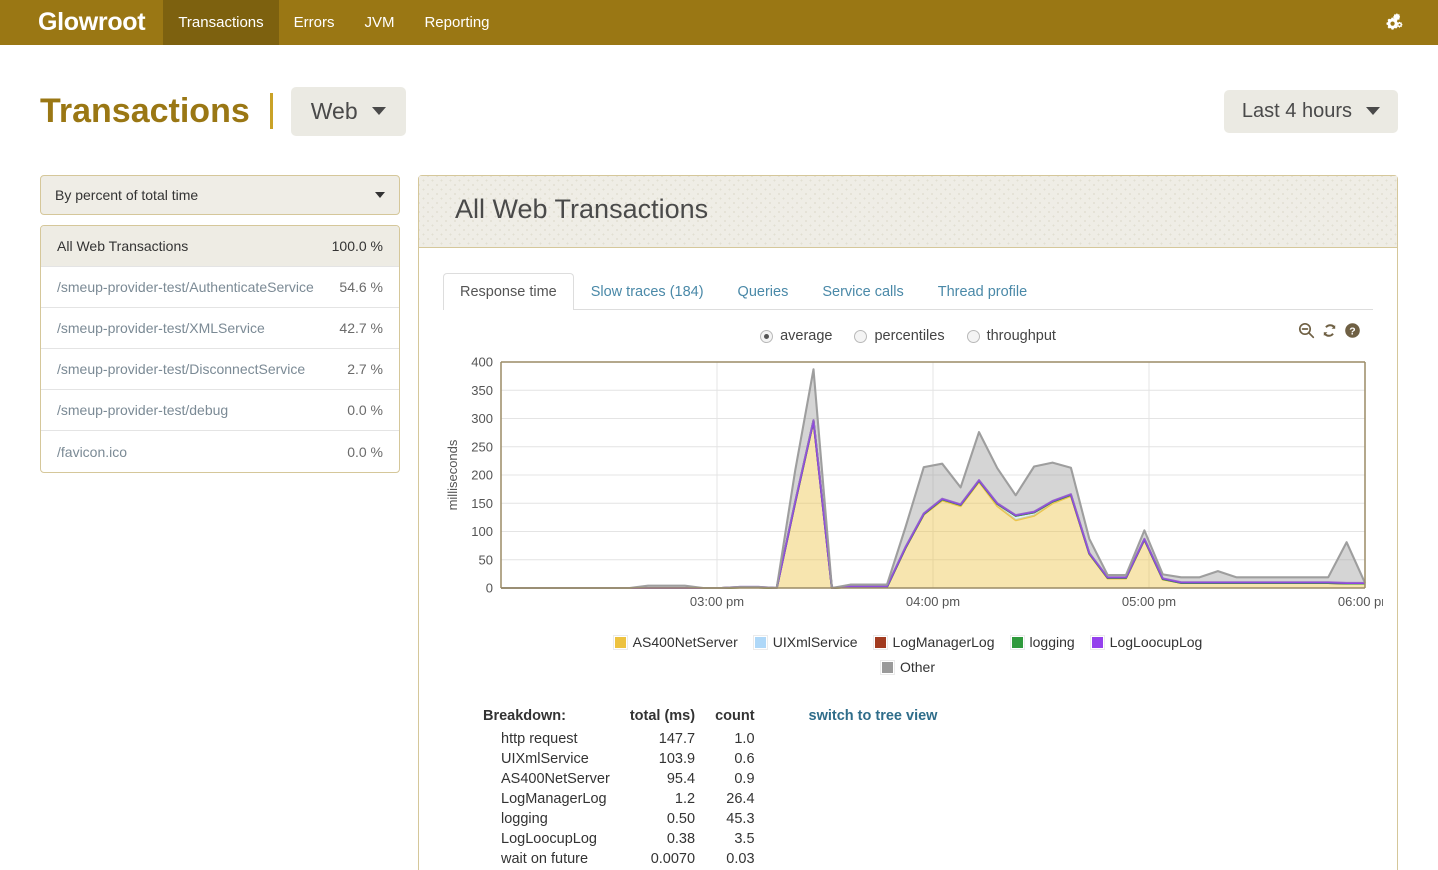 This screenshot has width=1438, height=870. I want to click on time-range-dropdown: Last 4 hours, so click(1310, 111).